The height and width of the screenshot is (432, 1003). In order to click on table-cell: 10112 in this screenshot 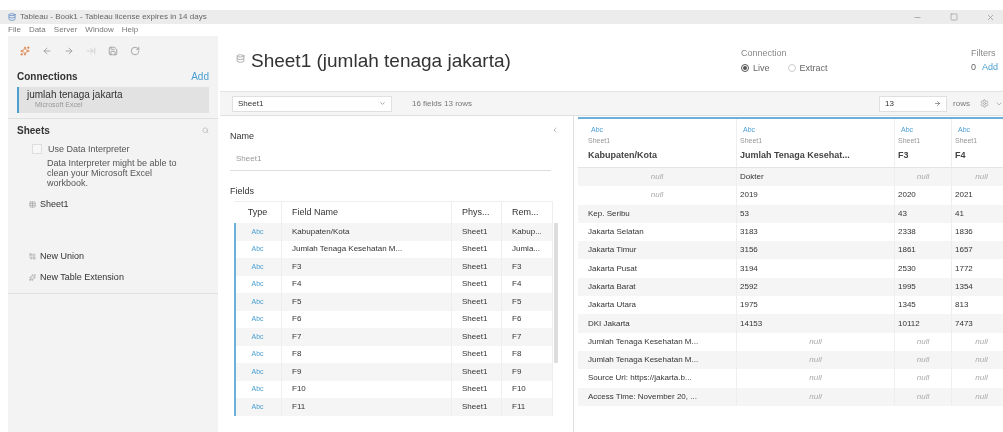, I will do `click(923, 323)`.